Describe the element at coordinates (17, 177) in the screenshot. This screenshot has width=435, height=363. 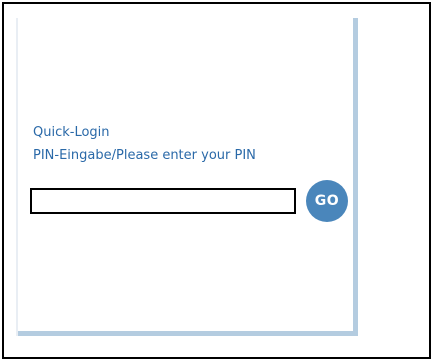
I see `panel-left-edge` at that location.